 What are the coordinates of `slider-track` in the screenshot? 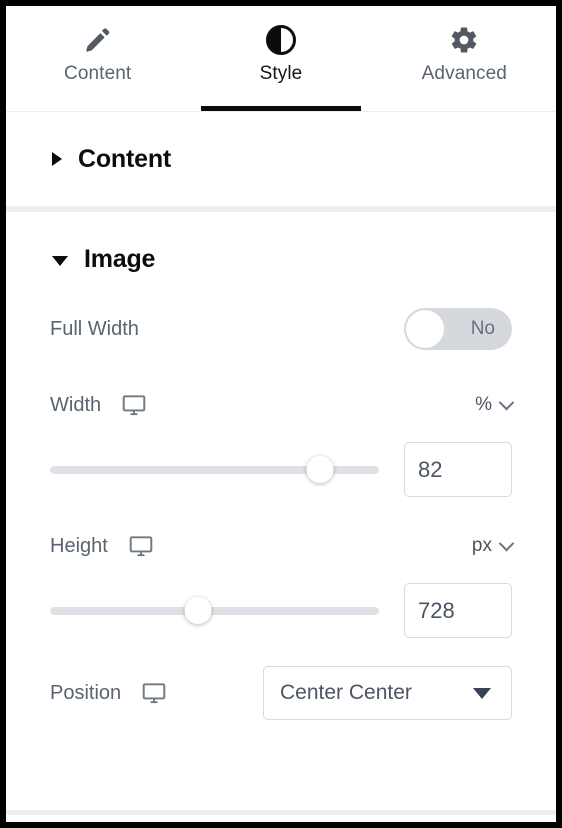 It's located at (214, 610).